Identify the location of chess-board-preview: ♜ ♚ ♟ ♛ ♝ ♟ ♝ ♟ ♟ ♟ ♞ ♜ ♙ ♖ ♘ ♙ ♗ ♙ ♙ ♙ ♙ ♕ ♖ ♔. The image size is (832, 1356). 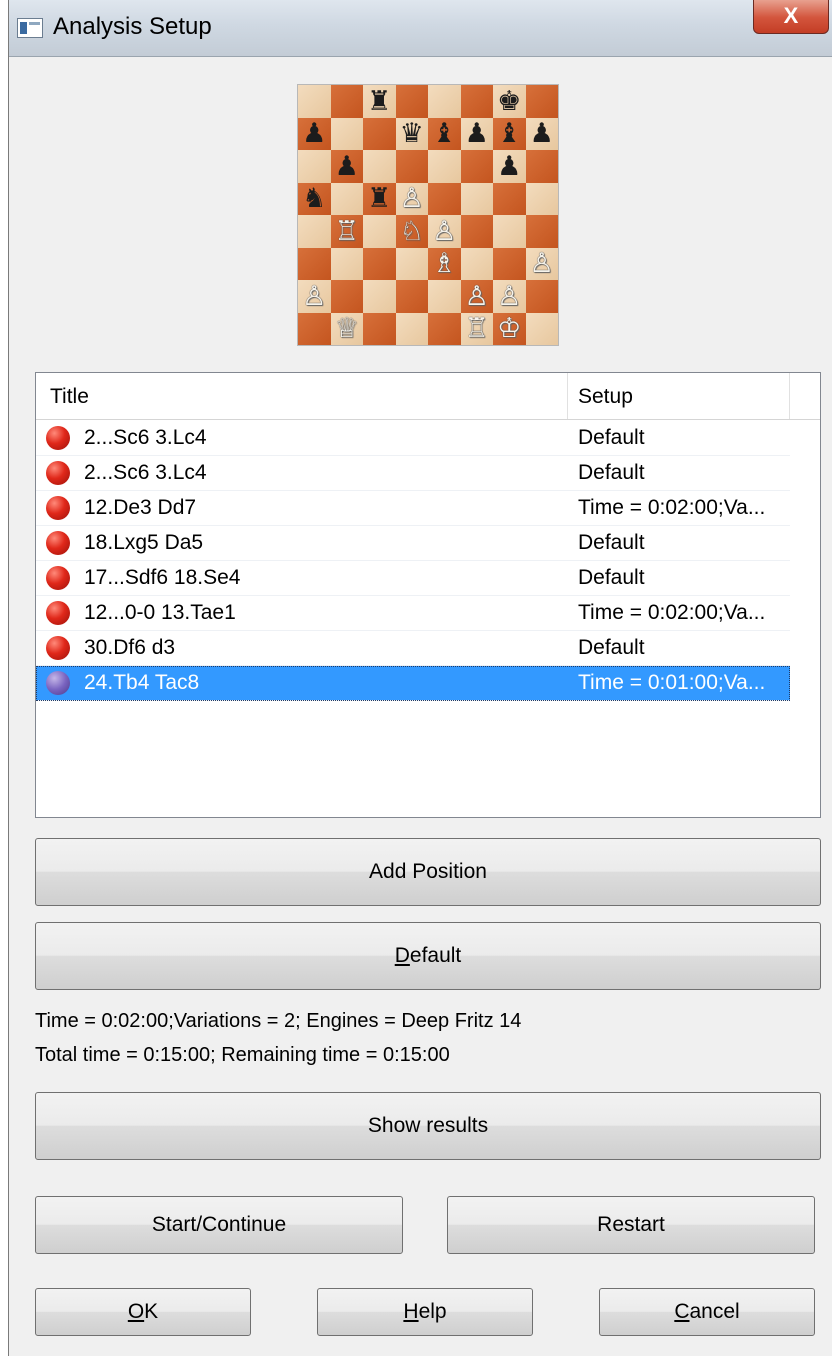
(428, 215).